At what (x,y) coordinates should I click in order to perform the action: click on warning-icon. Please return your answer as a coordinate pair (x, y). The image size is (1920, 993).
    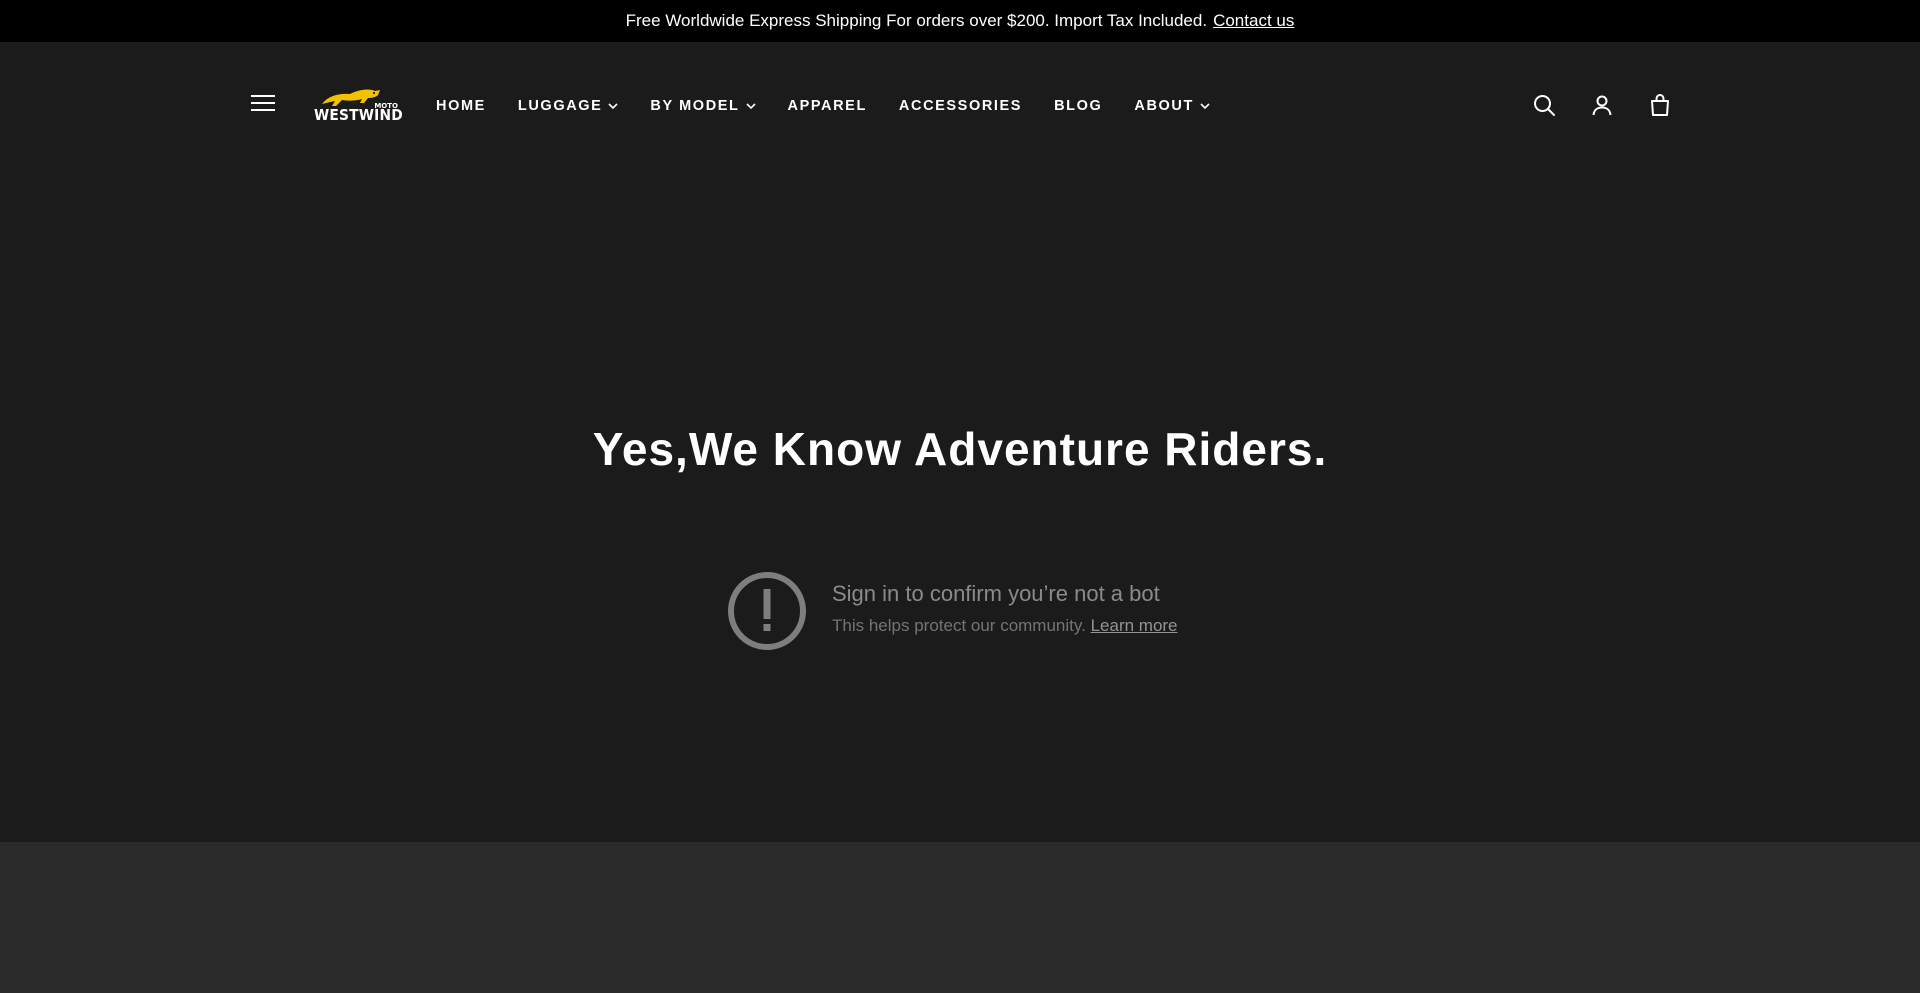
    Looking at the image, I should click on (767, 611).